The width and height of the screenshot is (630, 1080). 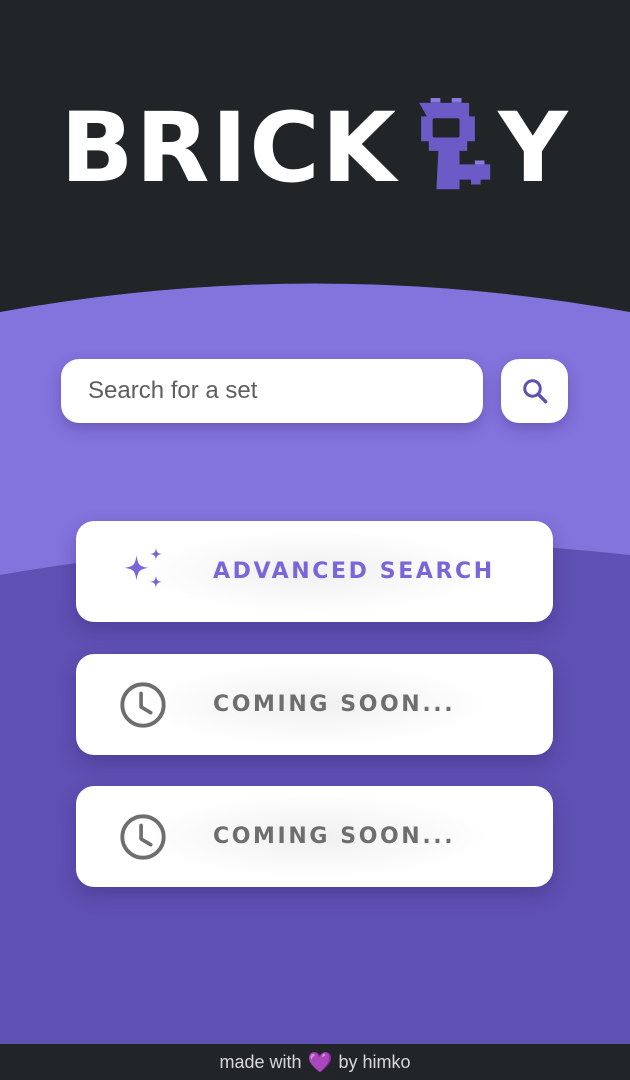 I want to click on brick-key-icon, so click(x=448, y=148).